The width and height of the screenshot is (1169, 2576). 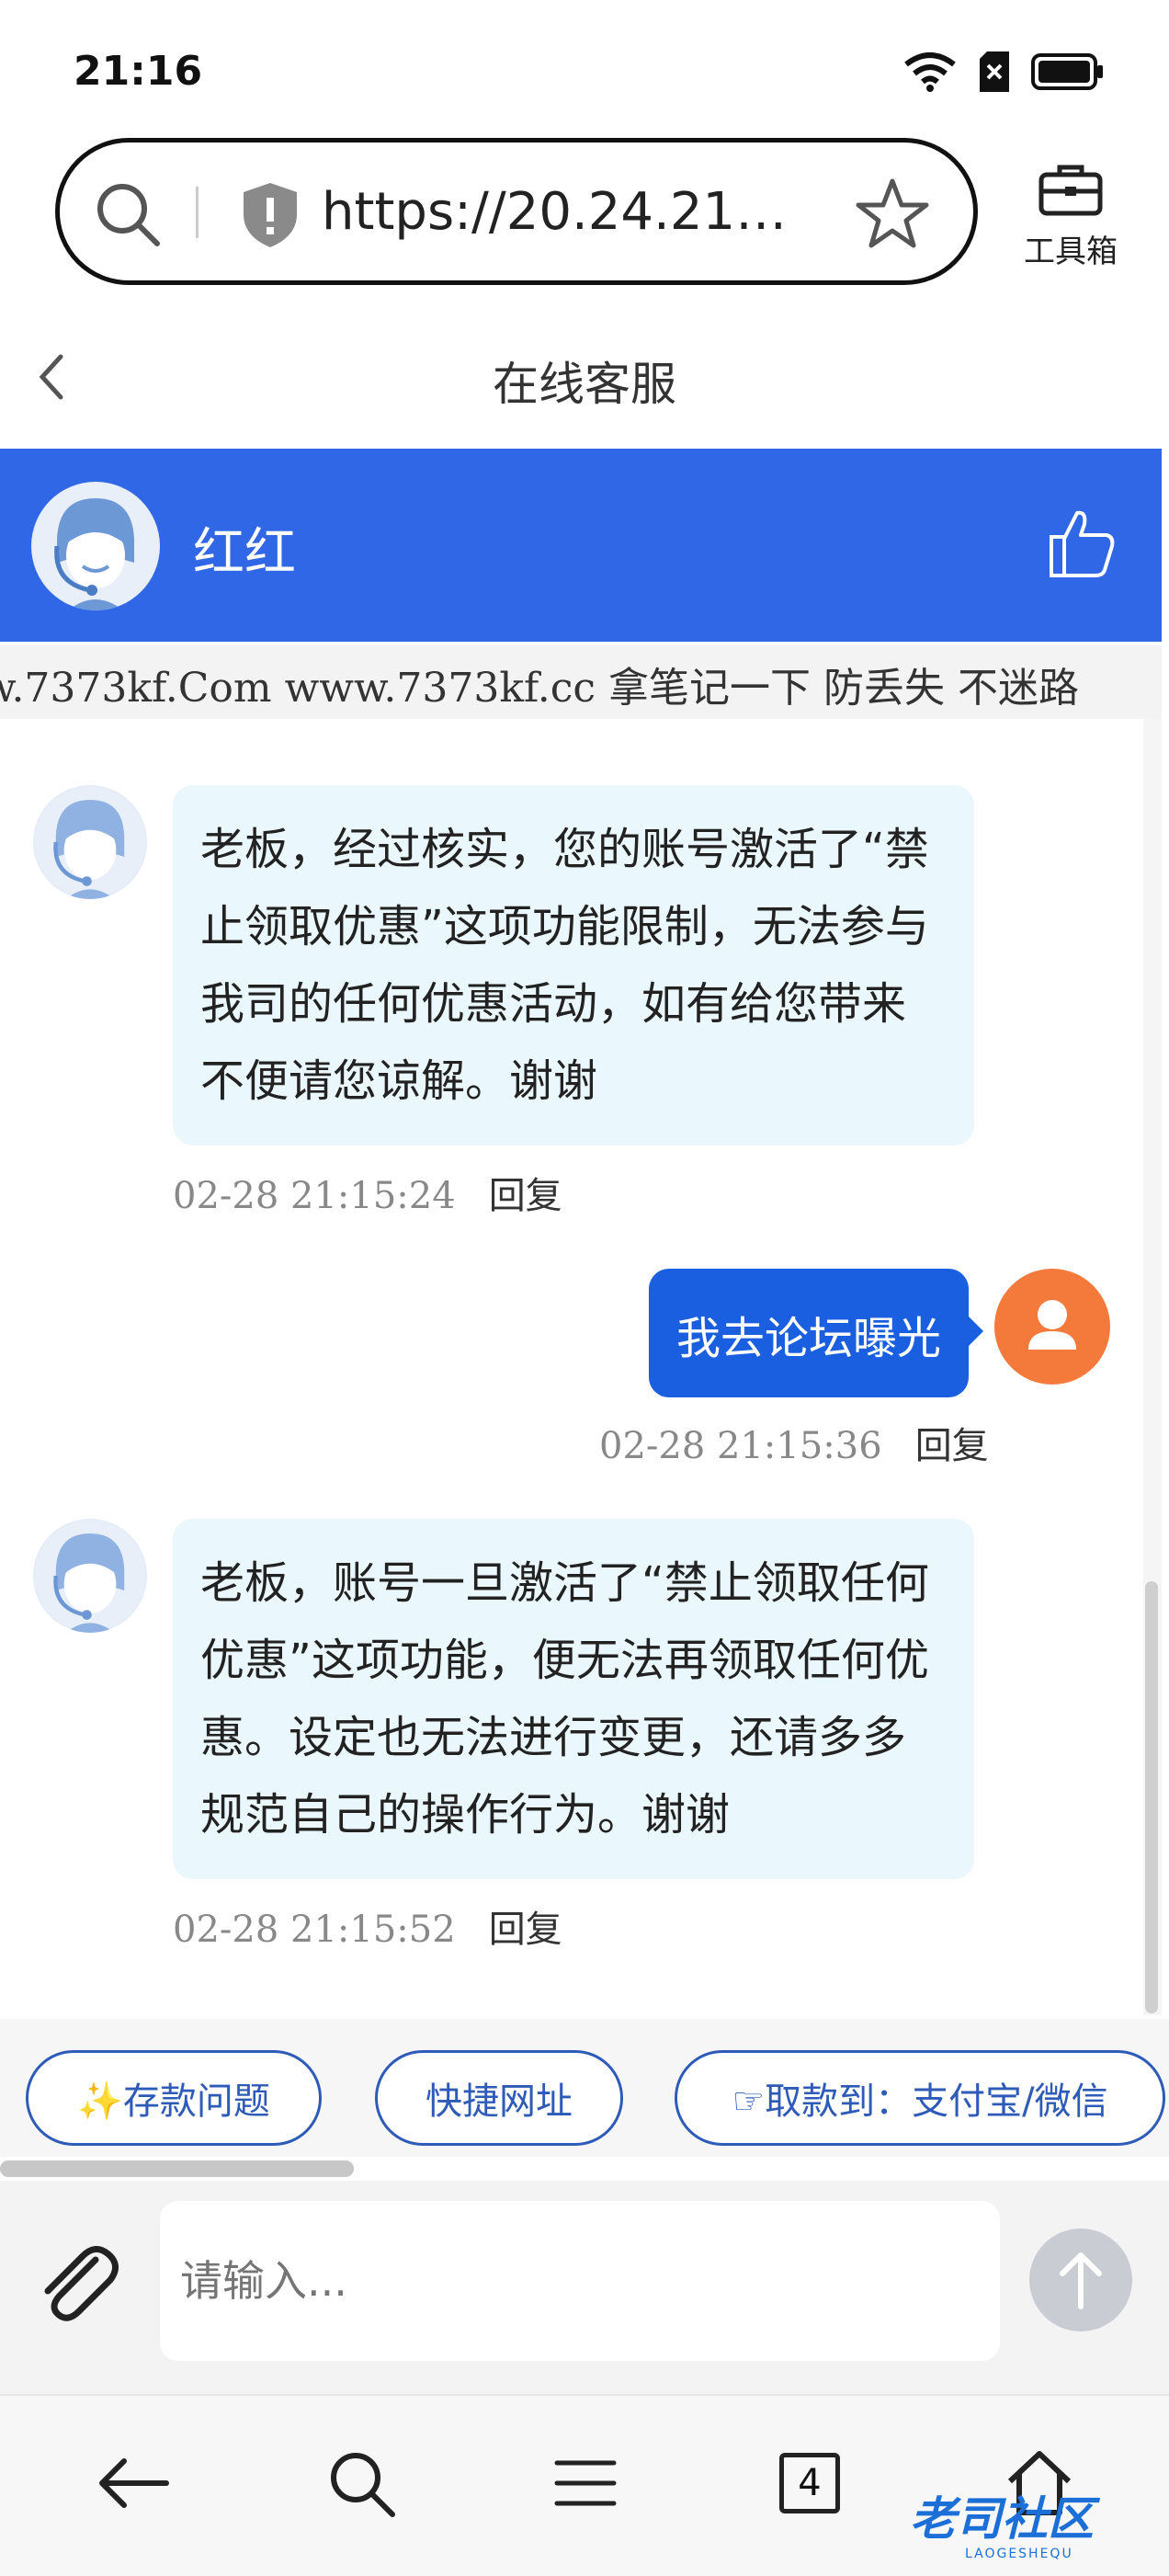 I want to click on tab-count: 4, so click(x=810, y=2483).